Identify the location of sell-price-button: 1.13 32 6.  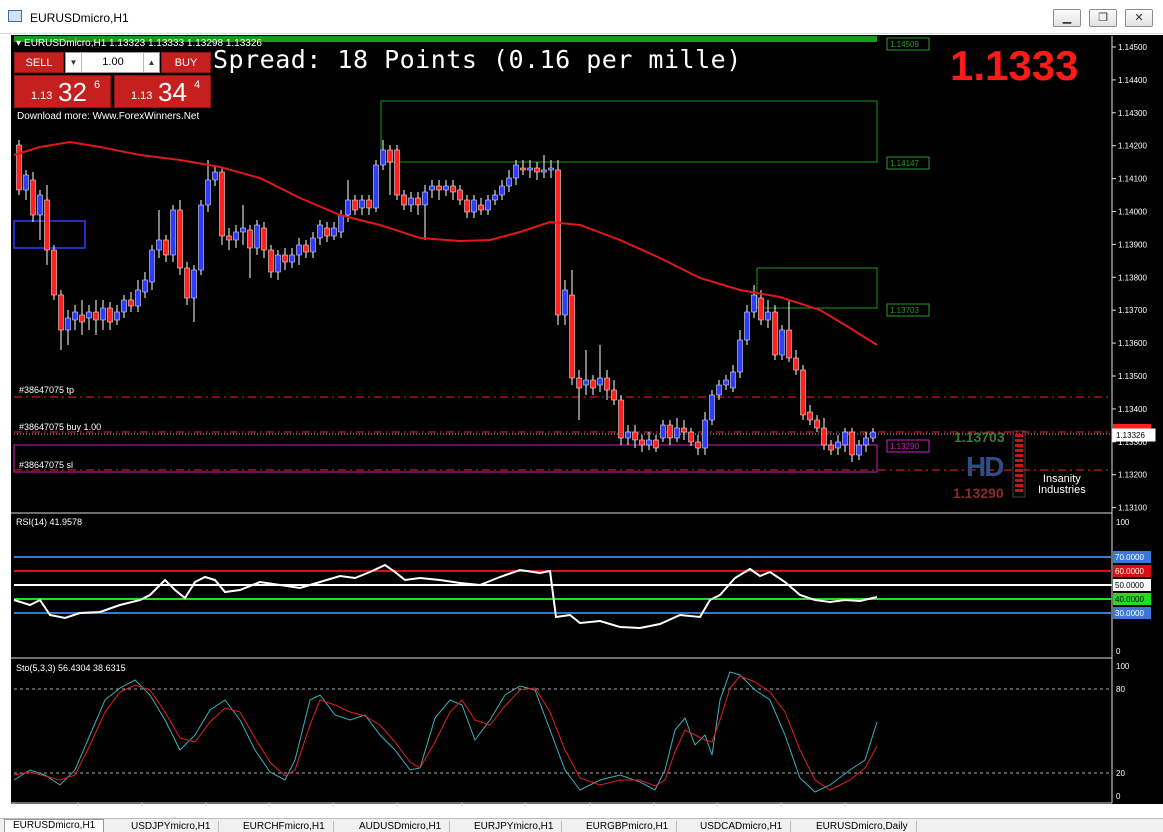
(62, 91).